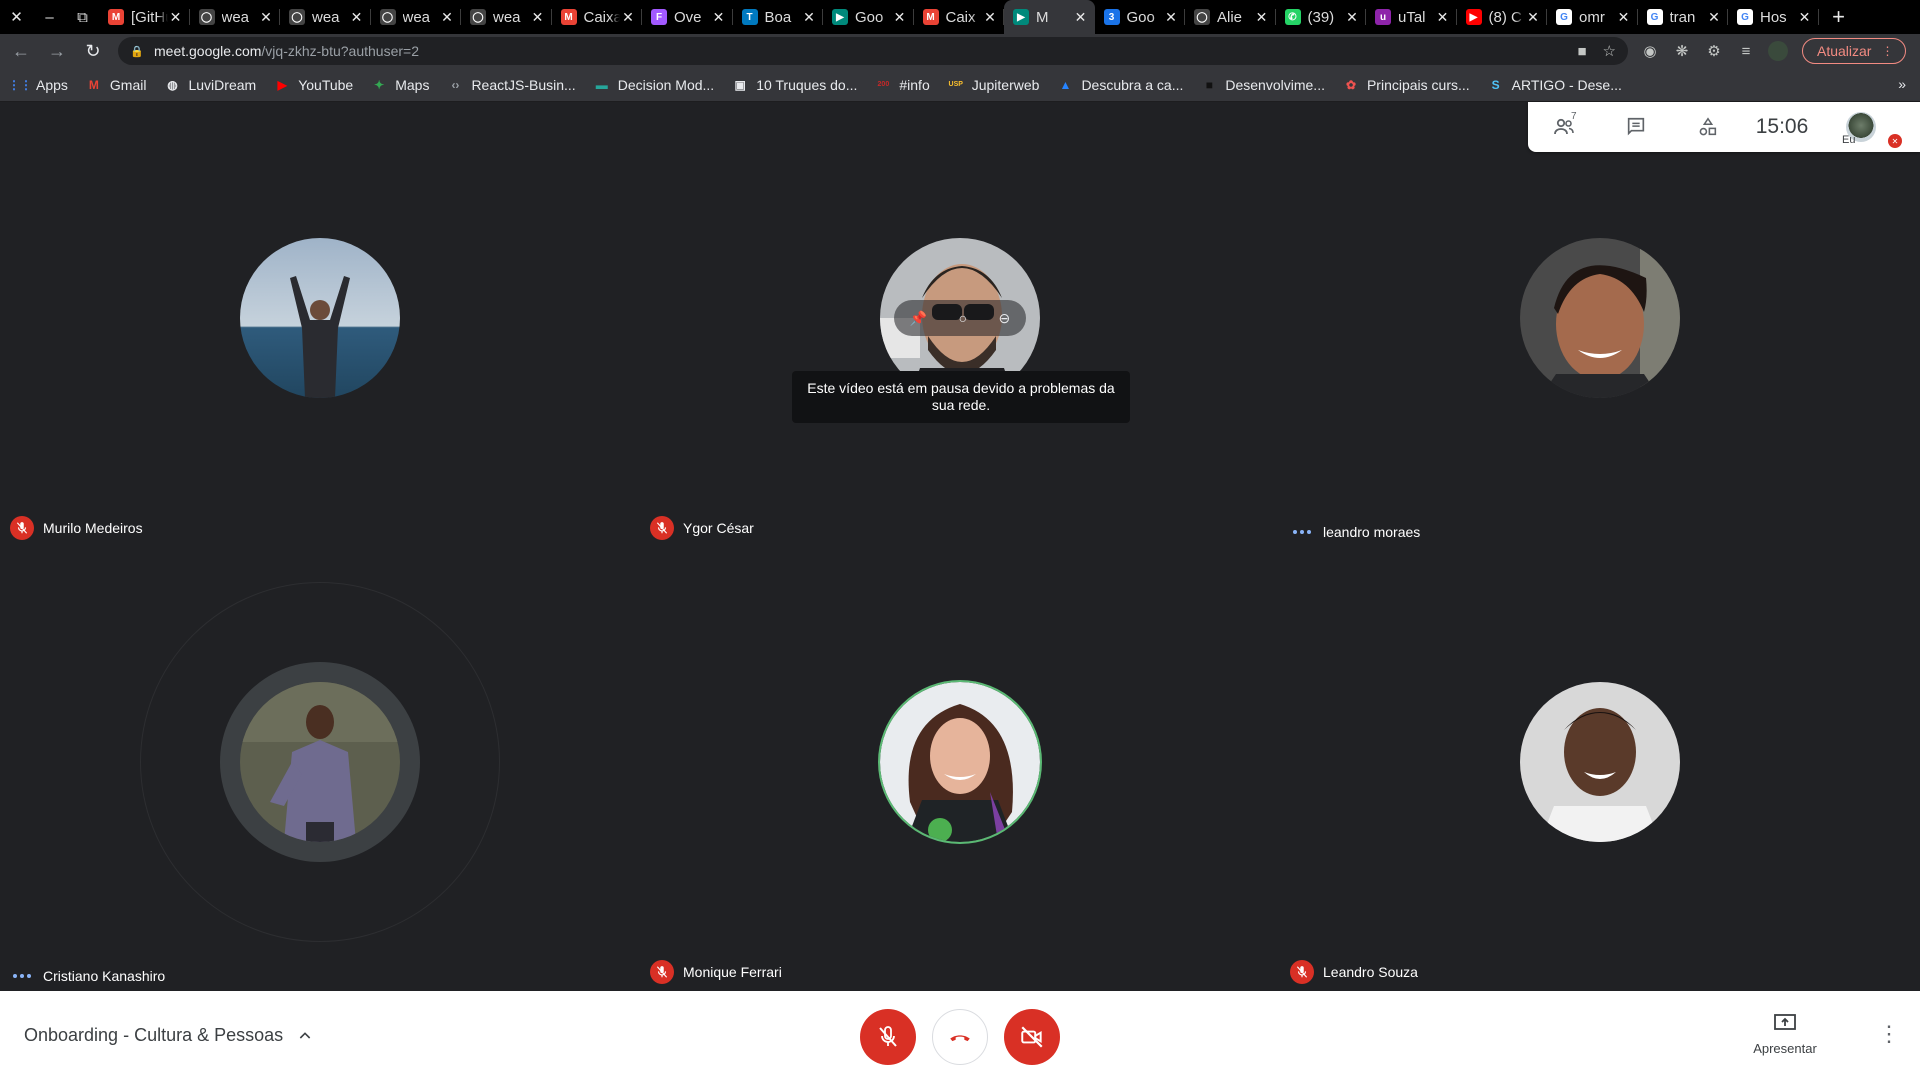  What do you see at coordinates (1600, 768) in the screenshot?
I see `participant-tile: Leandro Souza` at bounding box center [1600, 768].